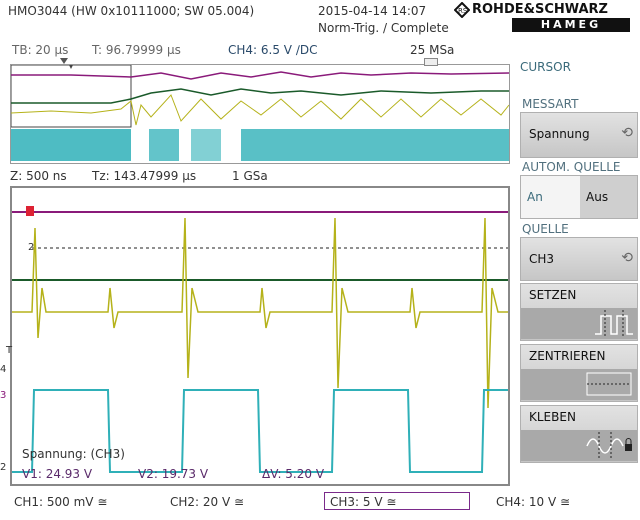 The width and height of the screenshot is (640, 520). I want to click on zoom-position-icon, so click(431, 62).